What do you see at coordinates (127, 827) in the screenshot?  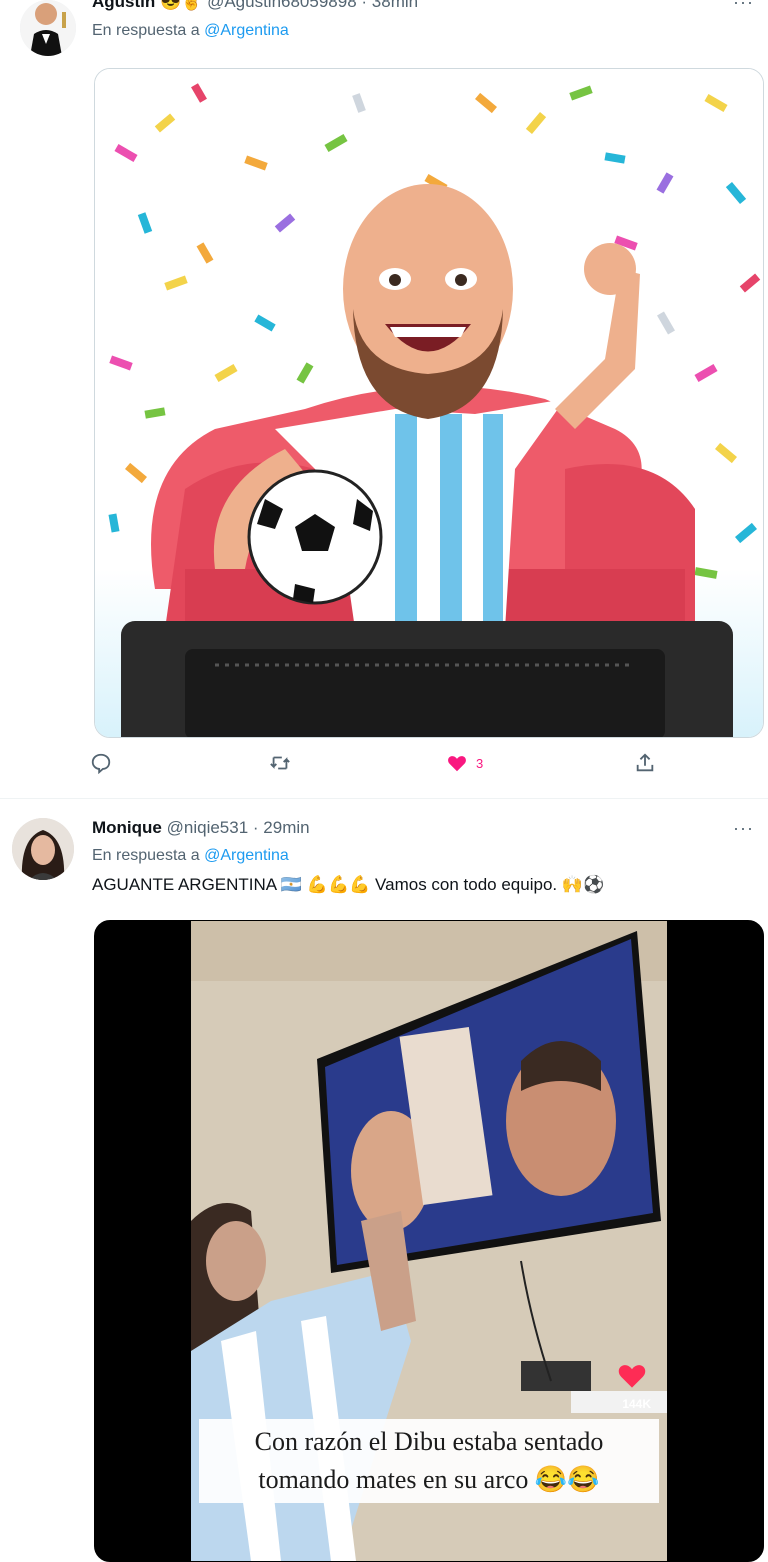 I see `author-name: Monique` at bounding box center [127, 827].